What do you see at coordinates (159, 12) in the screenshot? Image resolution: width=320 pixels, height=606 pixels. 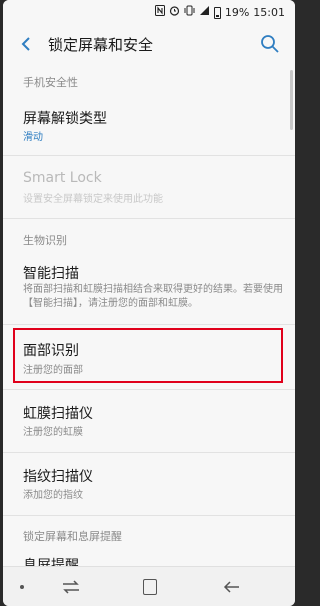 I see `nfc-icon` at bounding box center [159, 12].